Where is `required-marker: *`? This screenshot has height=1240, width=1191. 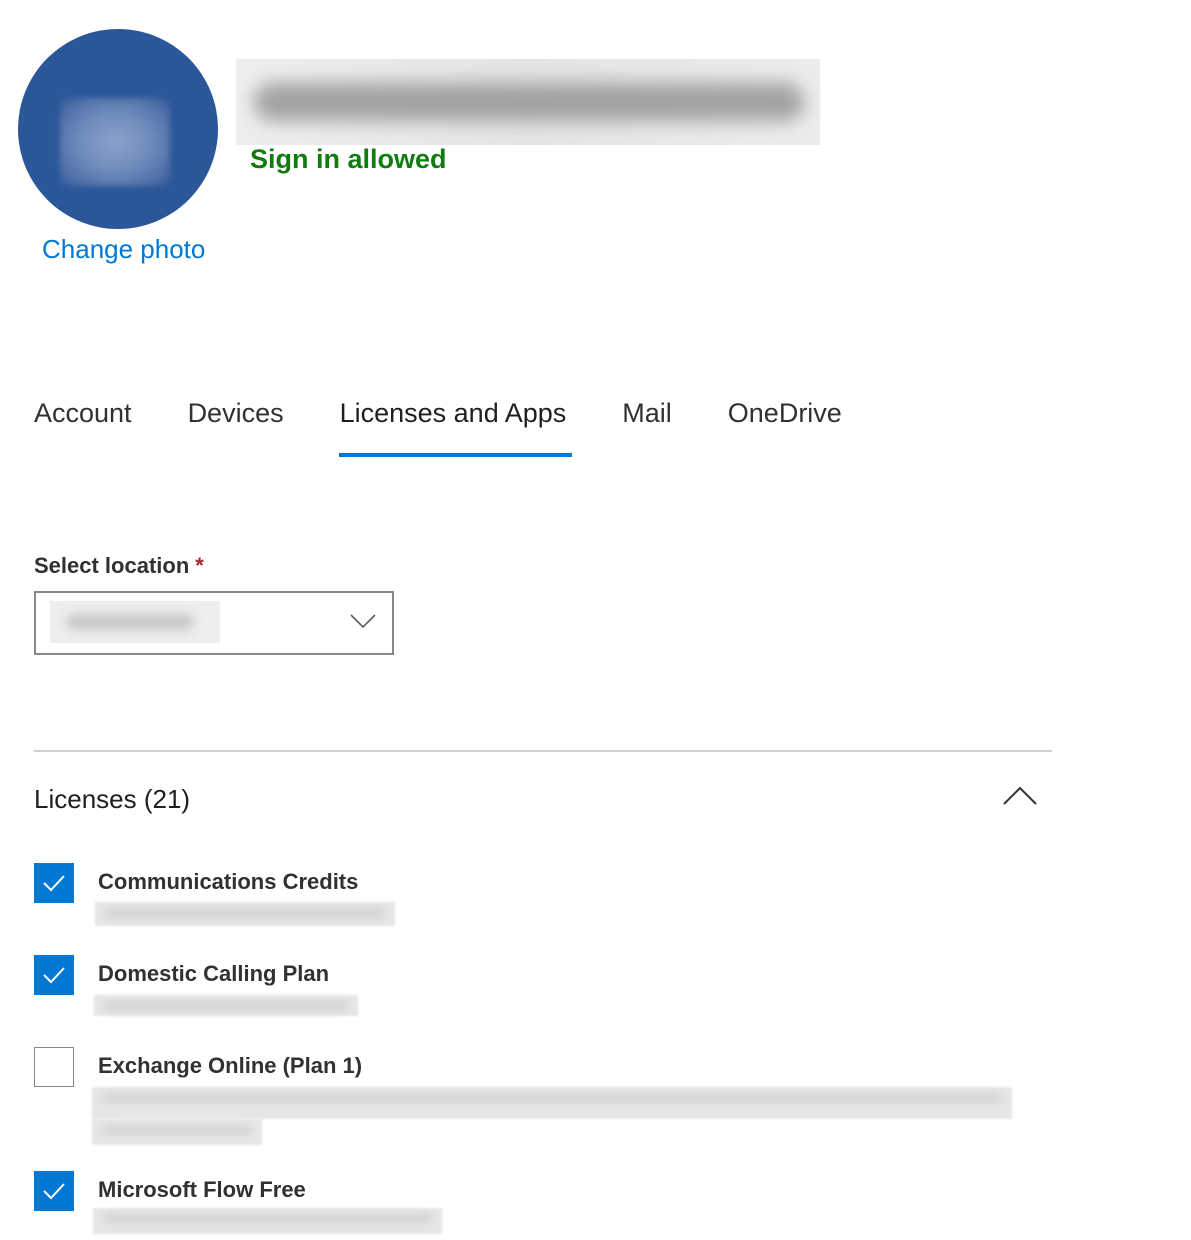 required-marker: * is located at coordinates (199, 565).